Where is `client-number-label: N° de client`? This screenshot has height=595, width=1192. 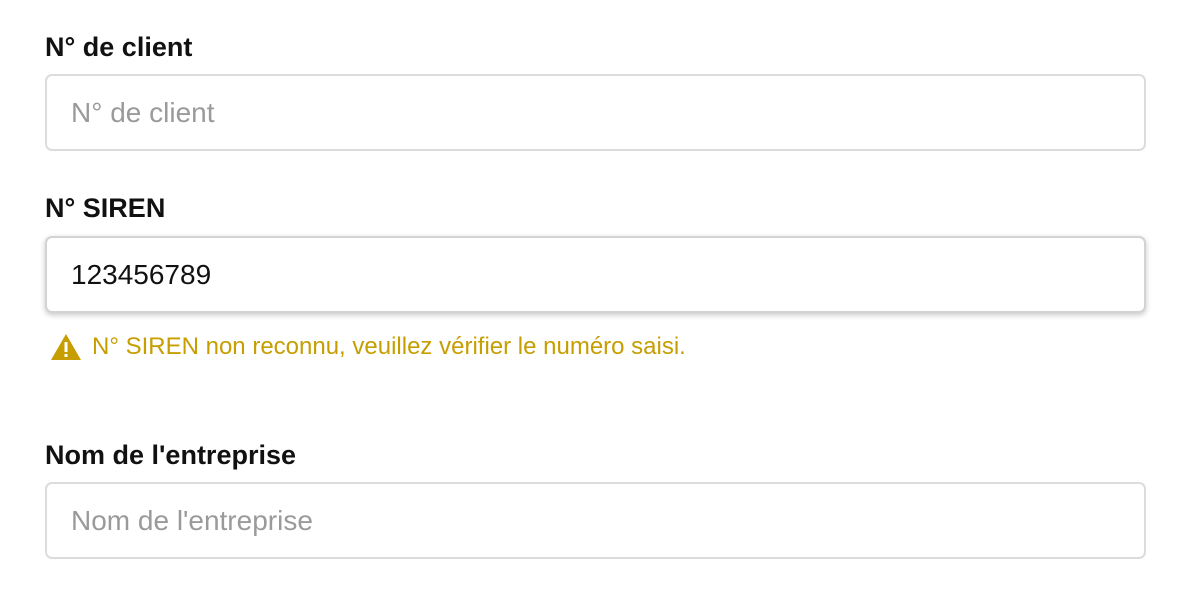 client-number-label: N° de client is located at coordinates (119, 47).